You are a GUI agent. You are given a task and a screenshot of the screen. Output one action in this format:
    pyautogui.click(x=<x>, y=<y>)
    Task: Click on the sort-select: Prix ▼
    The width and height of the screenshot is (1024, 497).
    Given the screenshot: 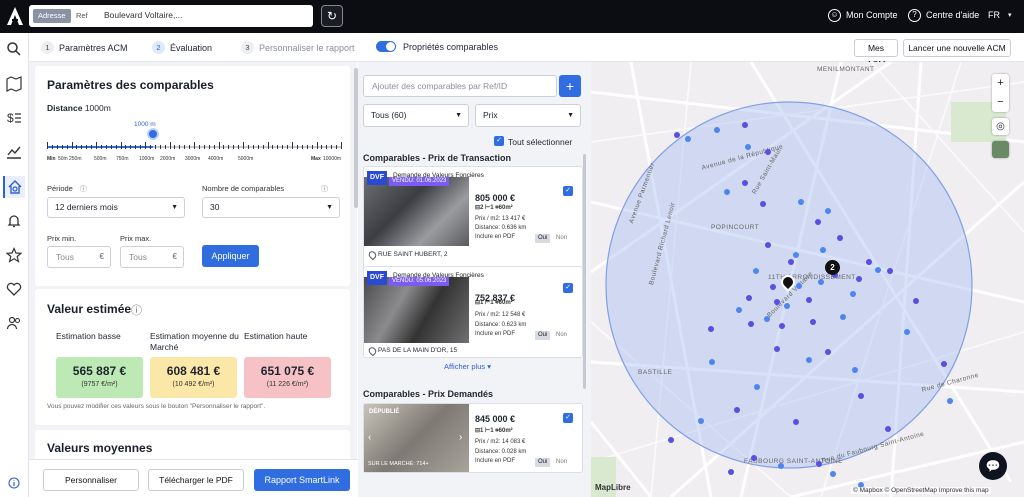 What is the action you would take?
    pyautogui.click(x=528, y=115)
    